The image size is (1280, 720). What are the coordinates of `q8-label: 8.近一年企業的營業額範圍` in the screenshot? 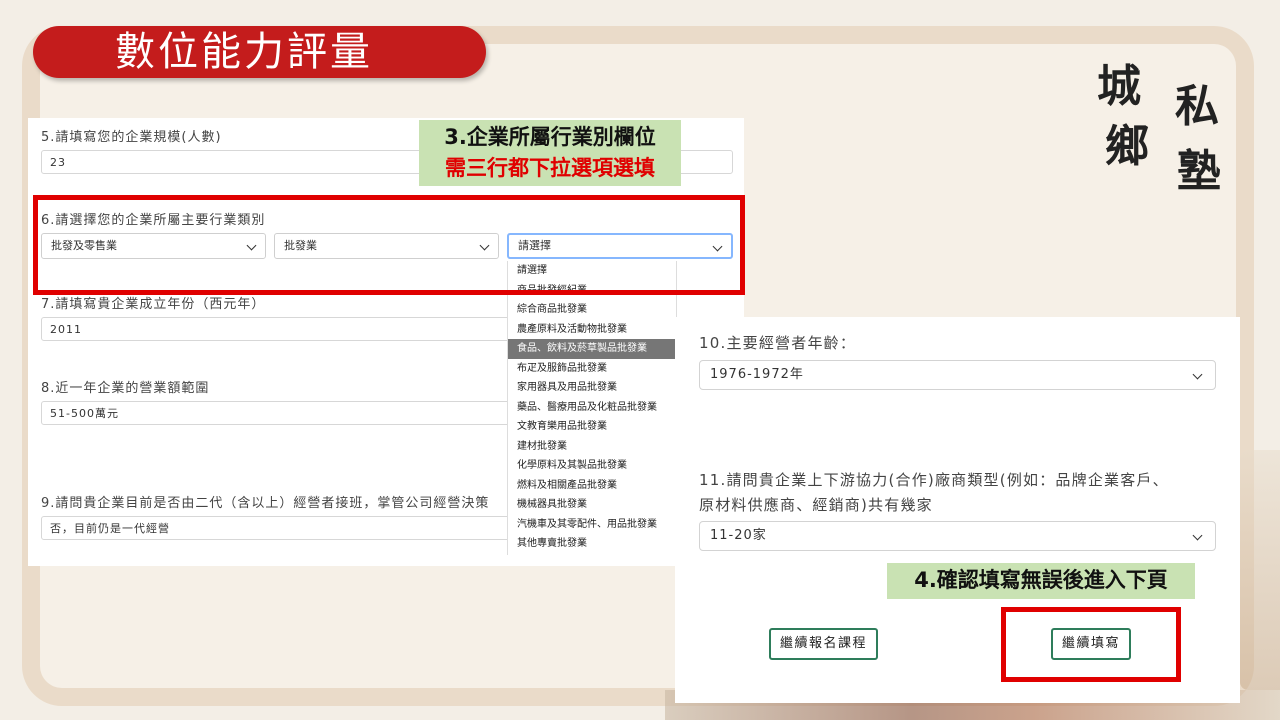 It's located at (125, 388).